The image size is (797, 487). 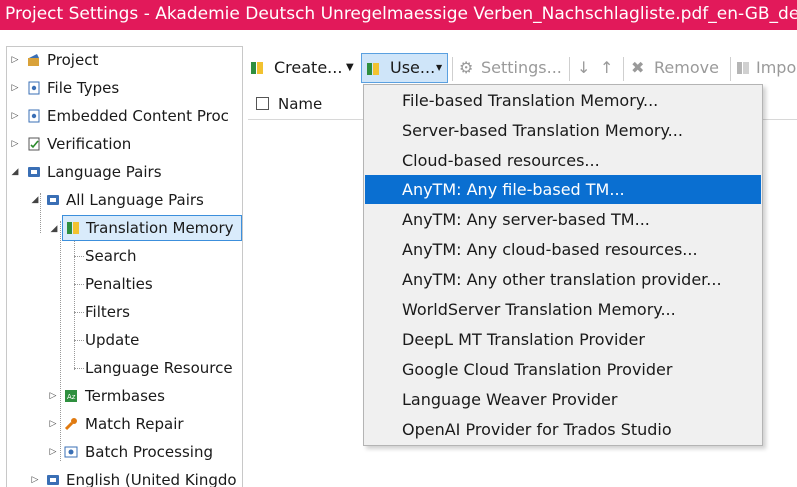 What do you see at coordinates (743, 68) in the screenshot?
I see `import-icon` at bounding box center [743, 68].